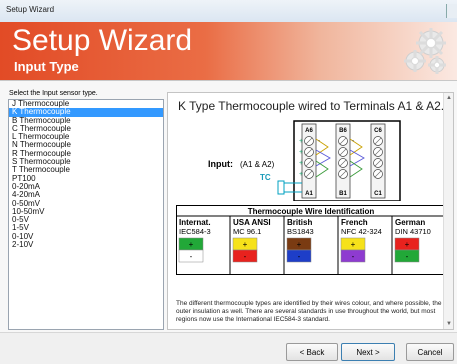 Image resolution: width=457 pixels, height=364 pixels. I want to click on wizard-subtitle: Input Type, so click(46, 66).